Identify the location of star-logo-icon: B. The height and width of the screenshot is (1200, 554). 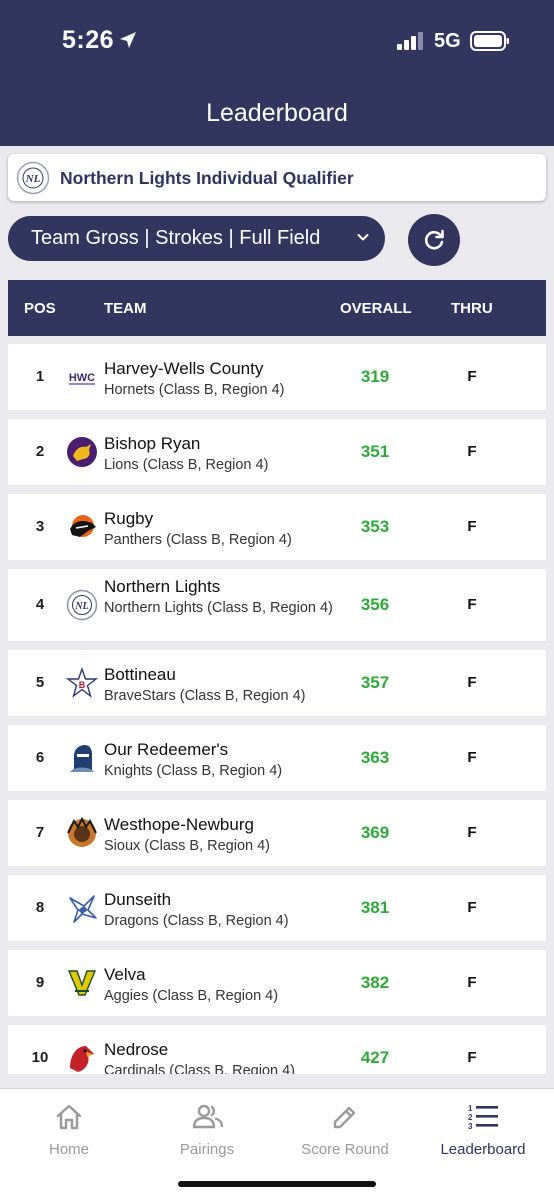
(82, 682).